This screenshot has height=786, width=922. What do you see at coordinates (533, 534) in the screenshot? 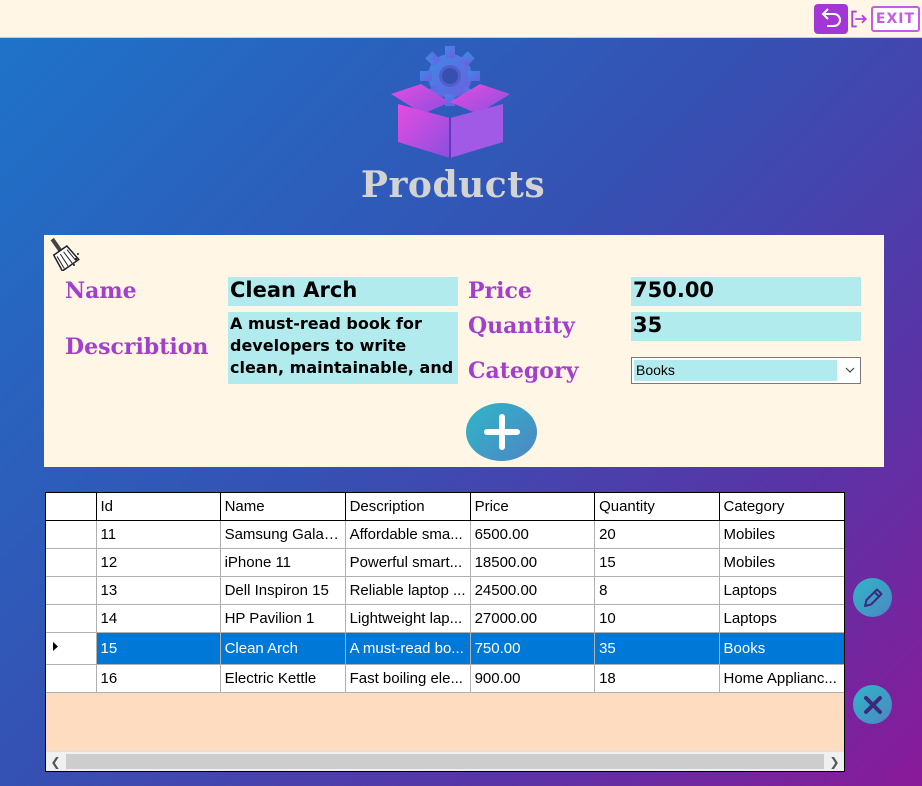
I see `cell-price: 6500.00` at bounding box center [533, 534].